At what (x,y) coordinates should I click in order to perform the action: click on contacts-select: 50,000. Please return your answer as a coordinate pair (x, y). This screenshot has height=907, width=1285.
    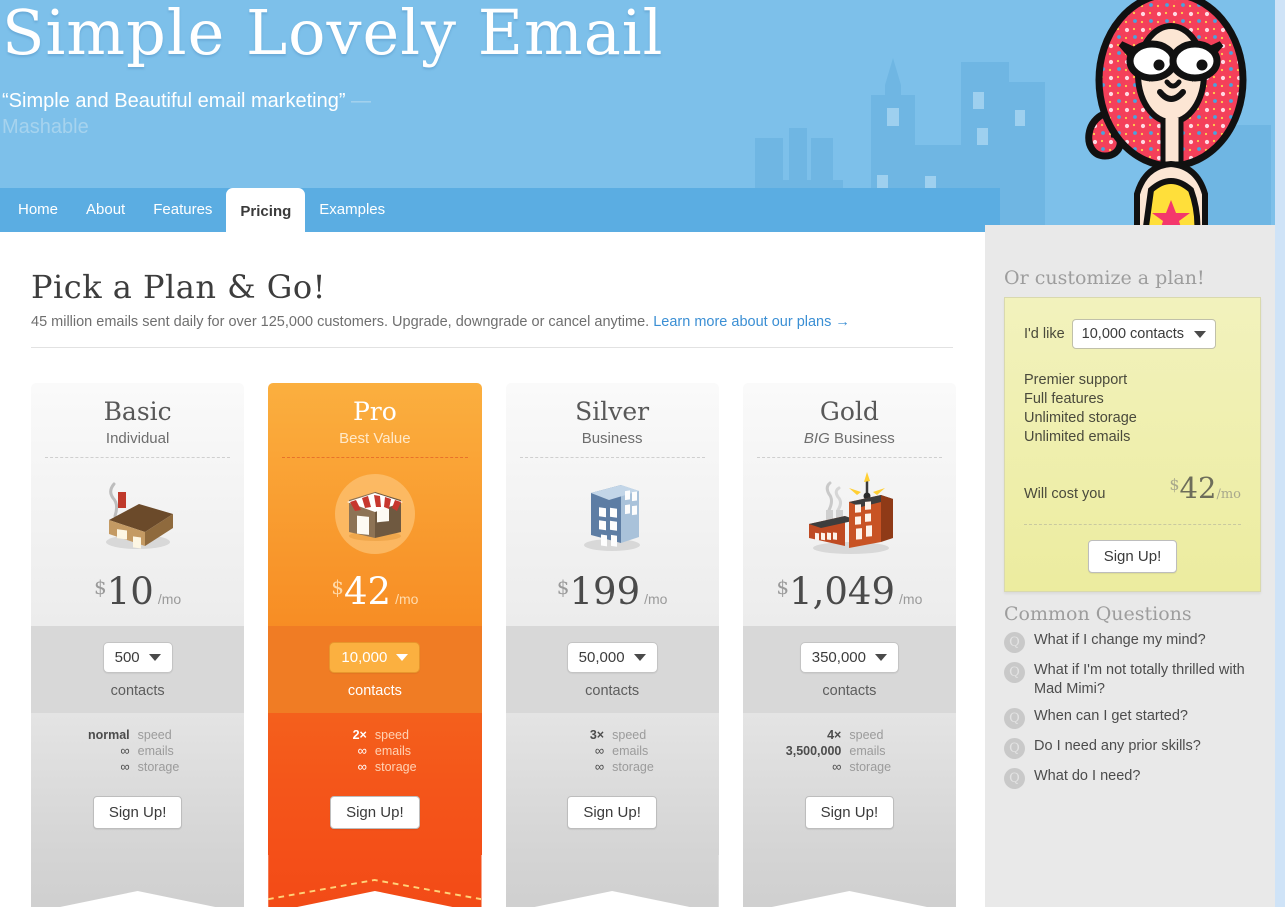
    Looking at the image, I should click on (612, 657).